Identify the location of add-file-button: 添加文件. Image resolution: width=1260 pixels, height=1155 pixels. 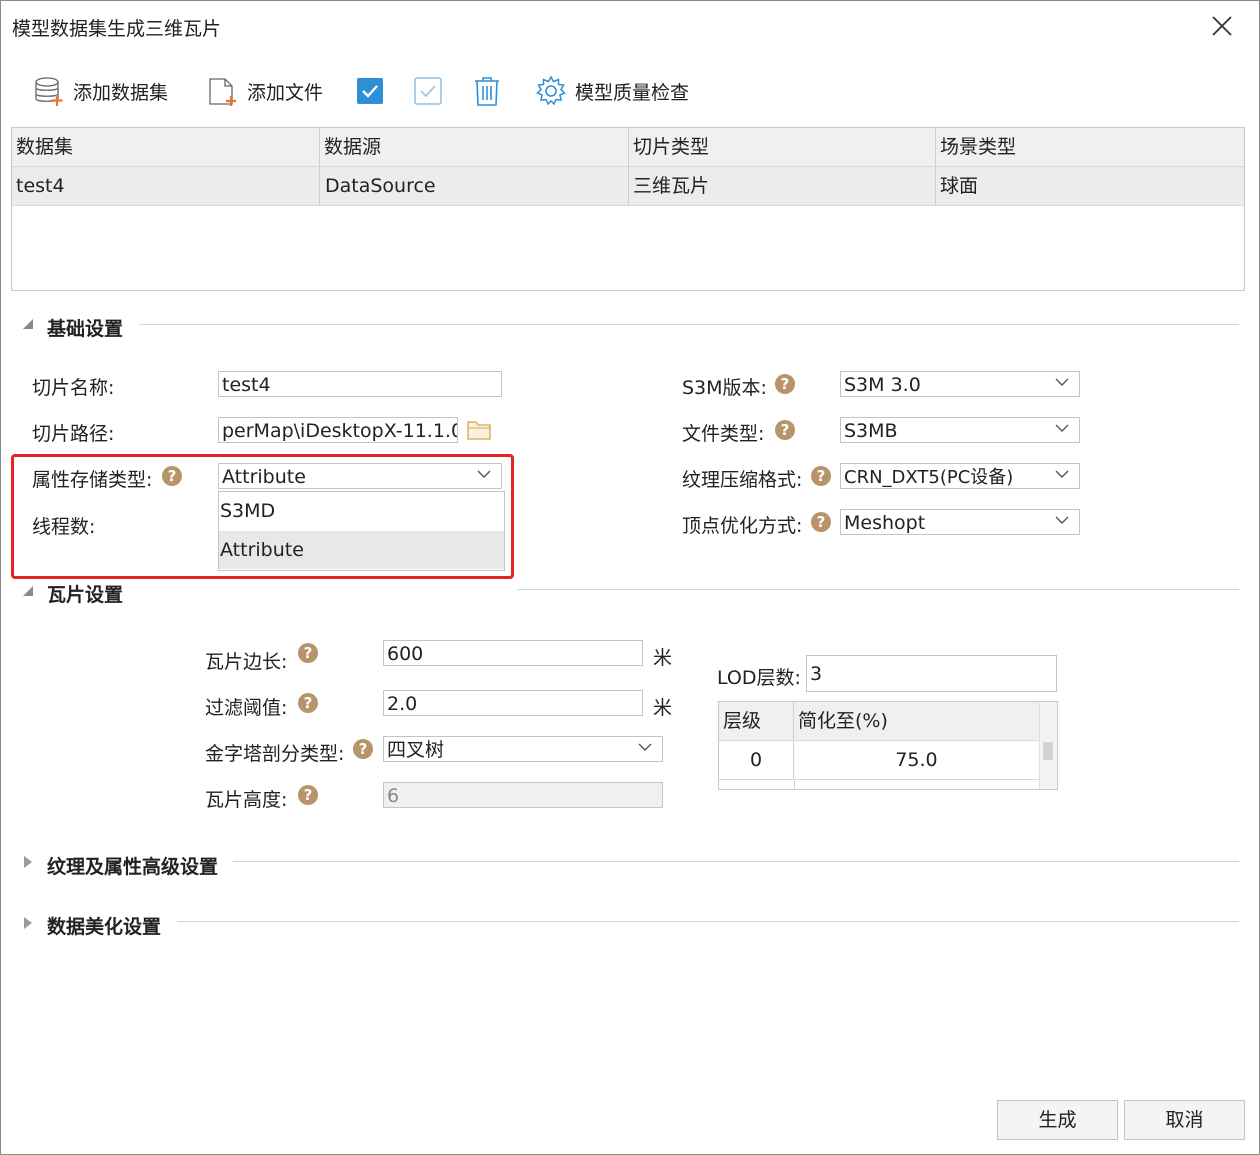
(265, 91).